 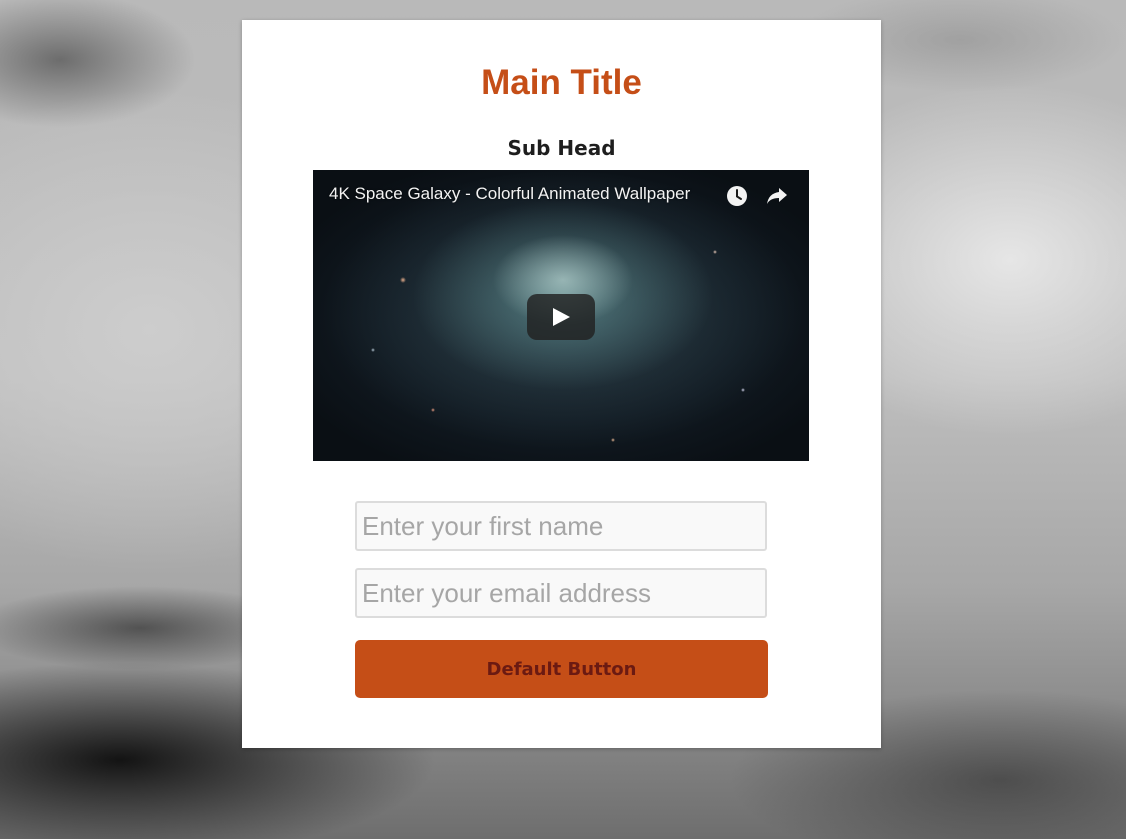 What do you see at coordinates (777, 196) in the screenshot?
I see `share-icon` at bounding box center [777, 196].